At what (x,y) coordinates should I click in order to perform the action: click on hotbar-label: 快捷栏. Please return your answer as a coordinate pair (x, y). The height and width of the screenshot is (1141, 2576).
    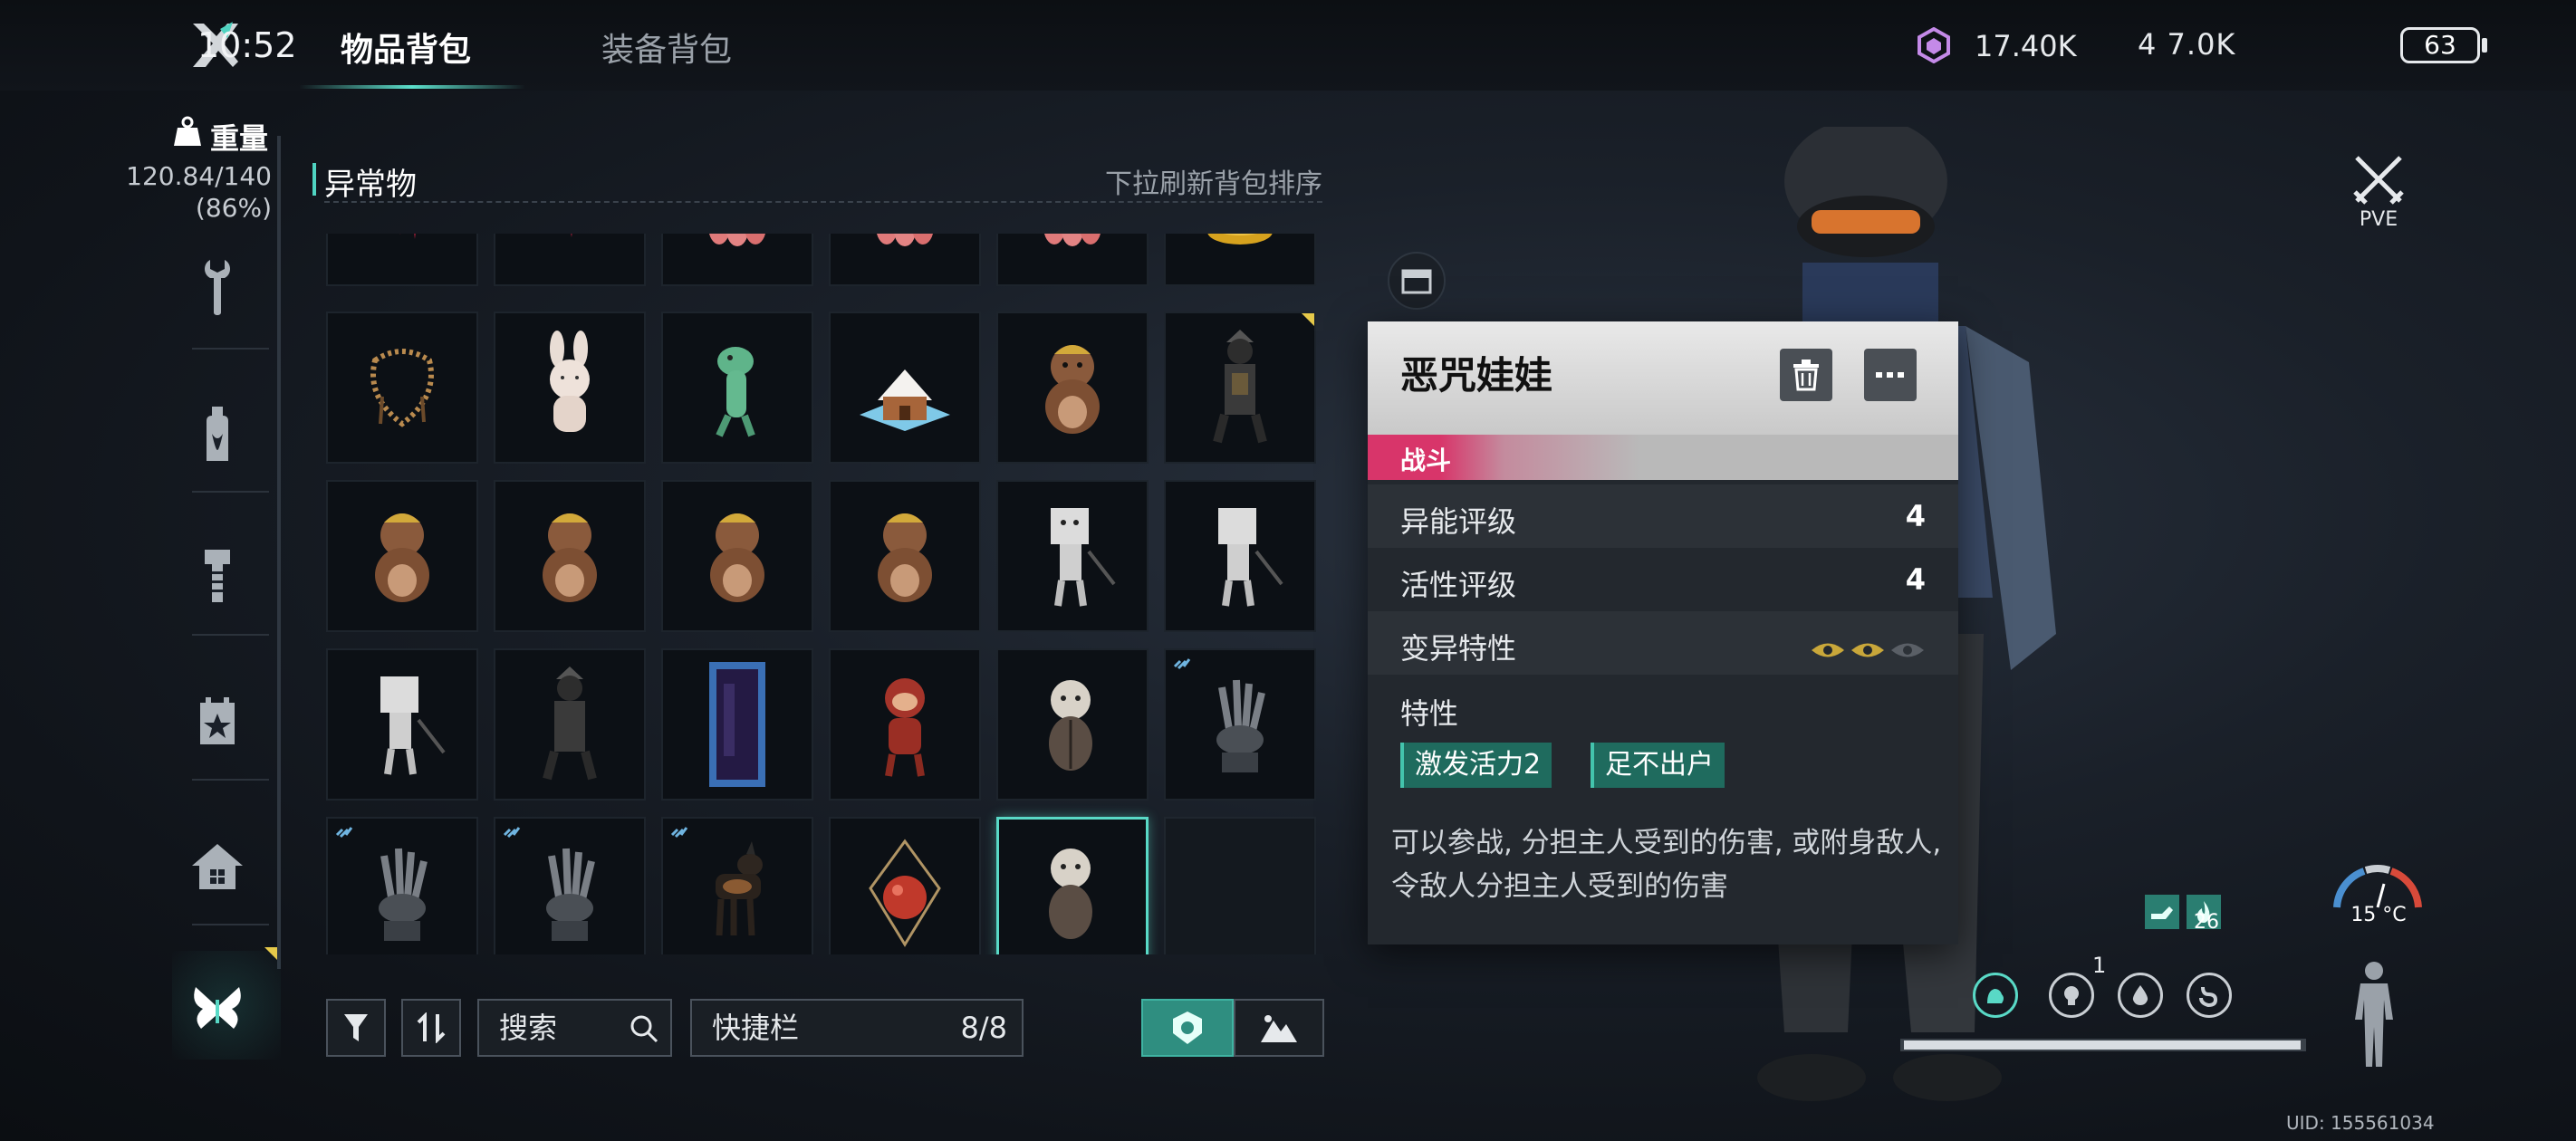
    Looking at the image, I should click on (756, 1028).